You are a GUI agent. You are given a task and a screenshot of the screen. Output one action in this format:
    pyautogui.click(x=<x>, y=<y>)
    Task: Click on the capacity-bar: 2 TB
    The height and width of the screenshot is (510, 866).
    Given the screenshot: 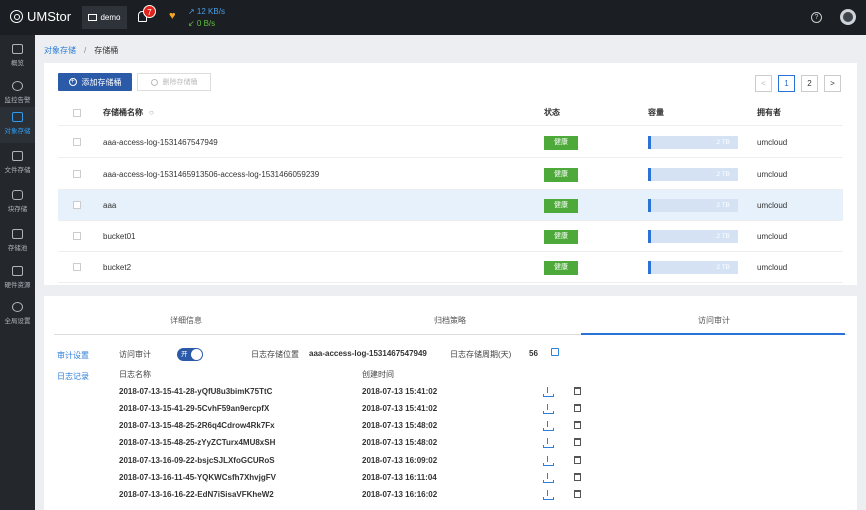 What is the action you would take?
    pyautogui.click(x=693, y=205)
    